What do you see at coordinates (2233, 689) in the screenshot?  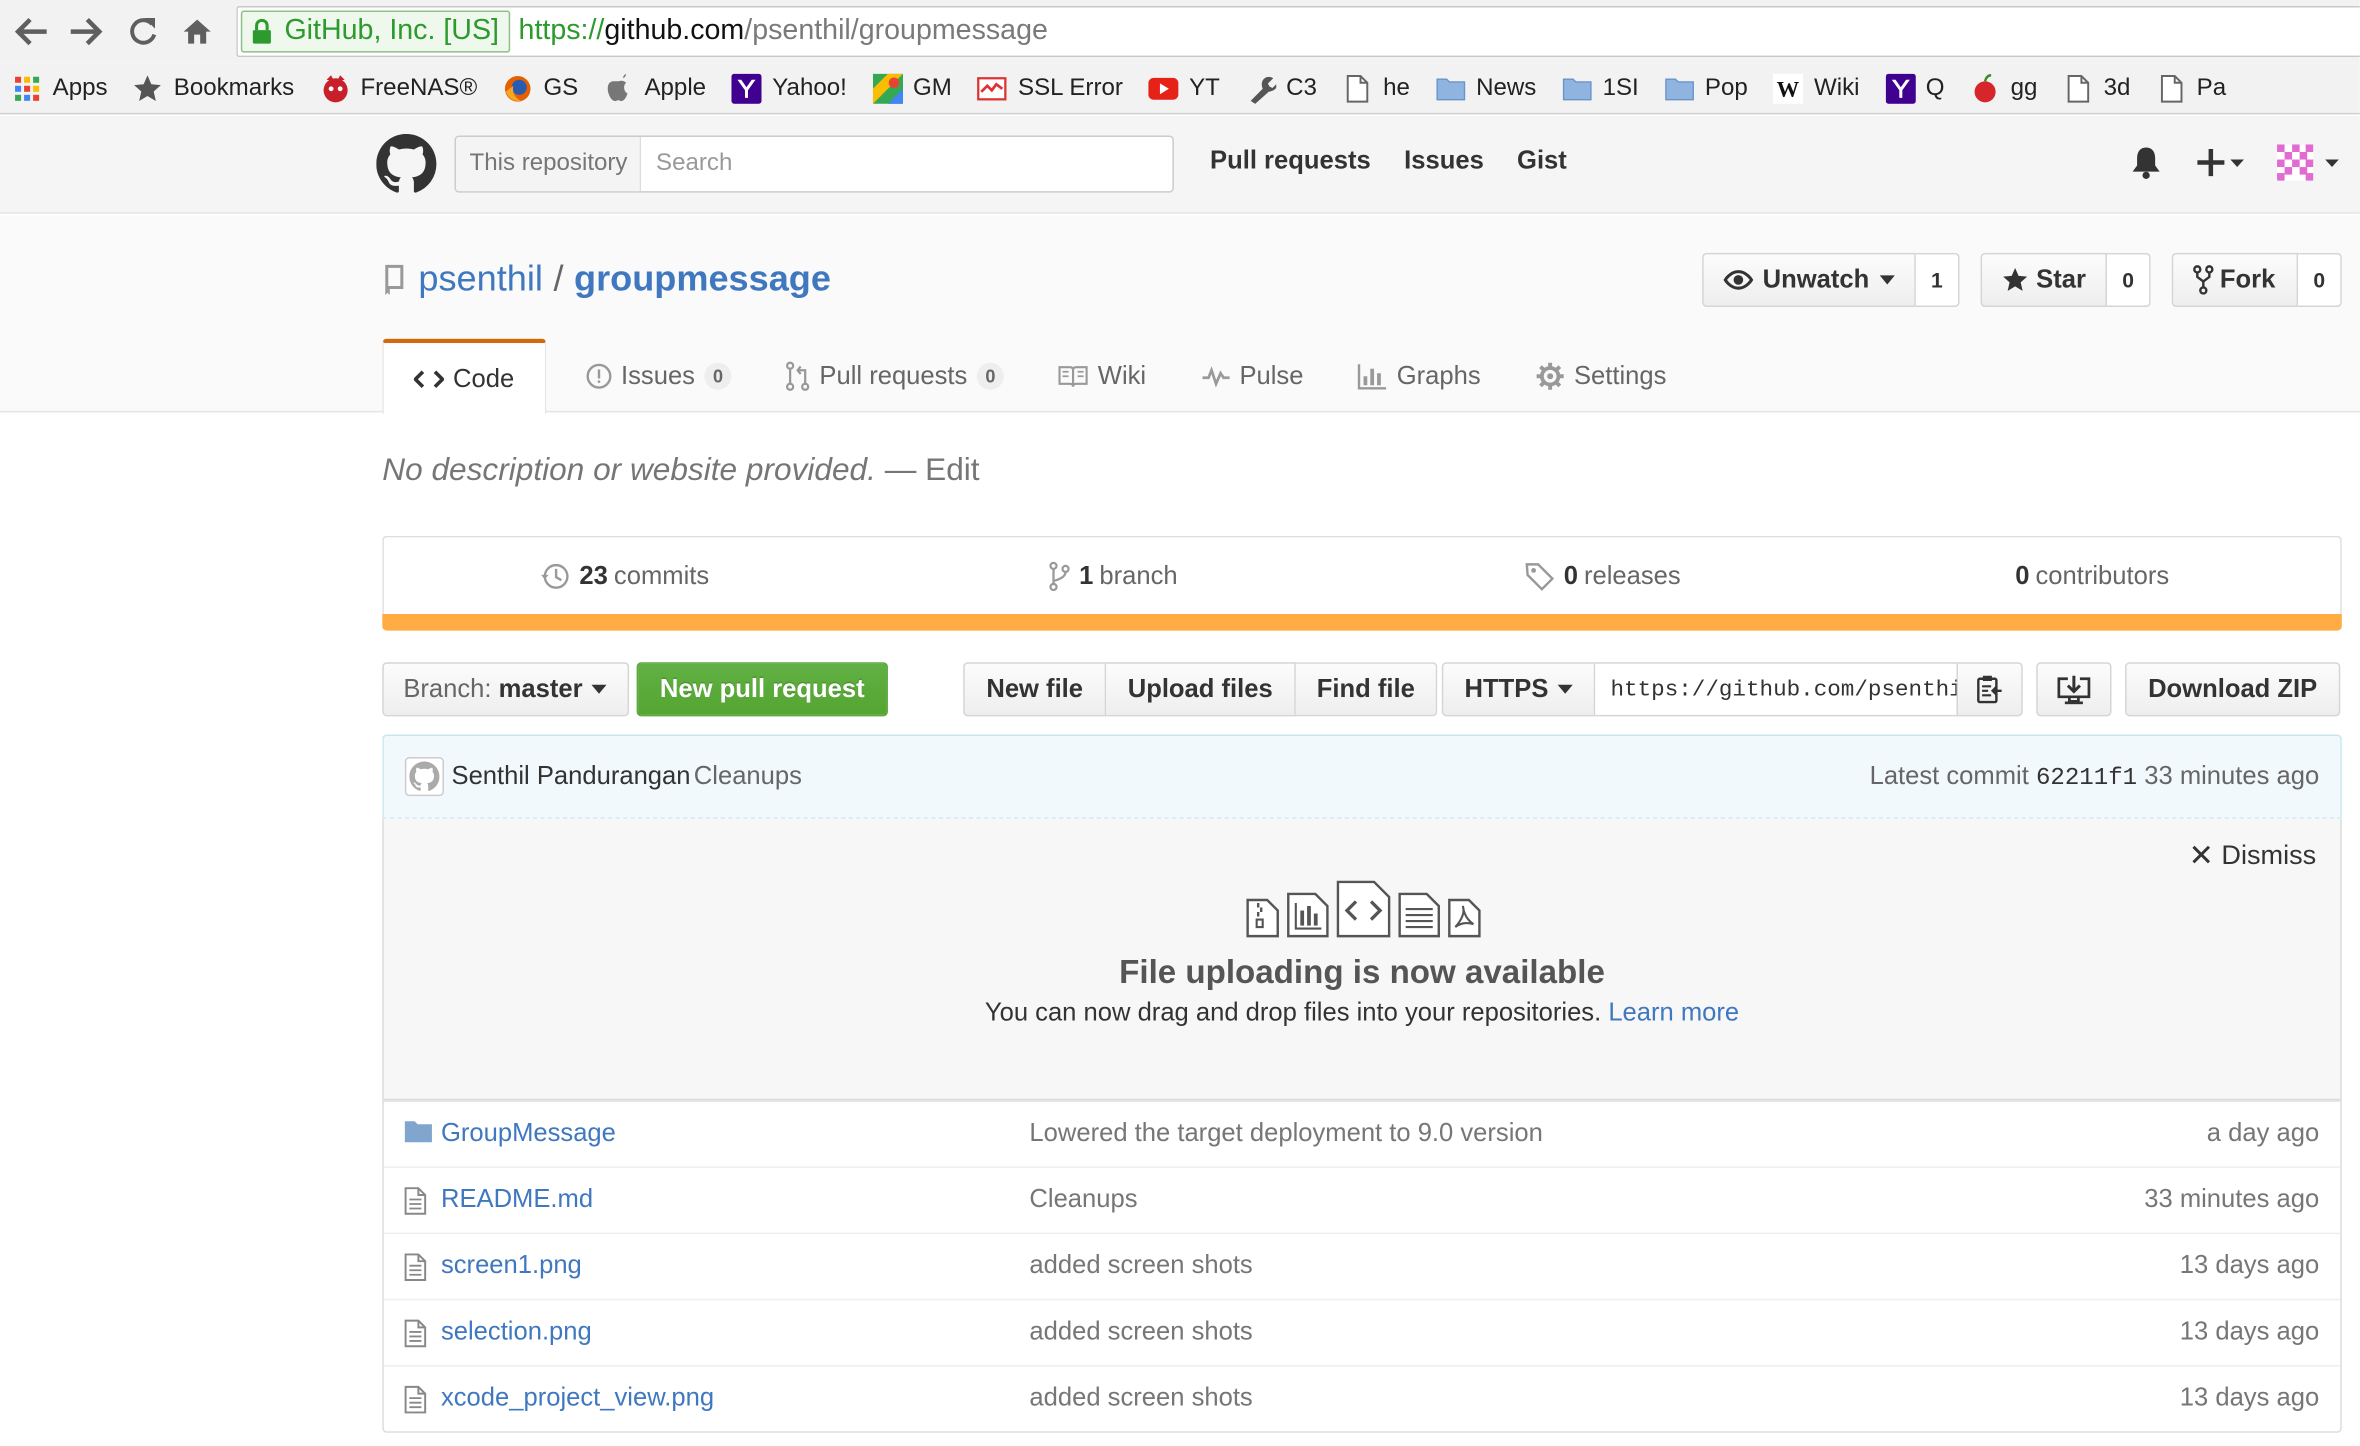 I see `download-zip-button: Download ZIP` at bounding box center [2233, 689].